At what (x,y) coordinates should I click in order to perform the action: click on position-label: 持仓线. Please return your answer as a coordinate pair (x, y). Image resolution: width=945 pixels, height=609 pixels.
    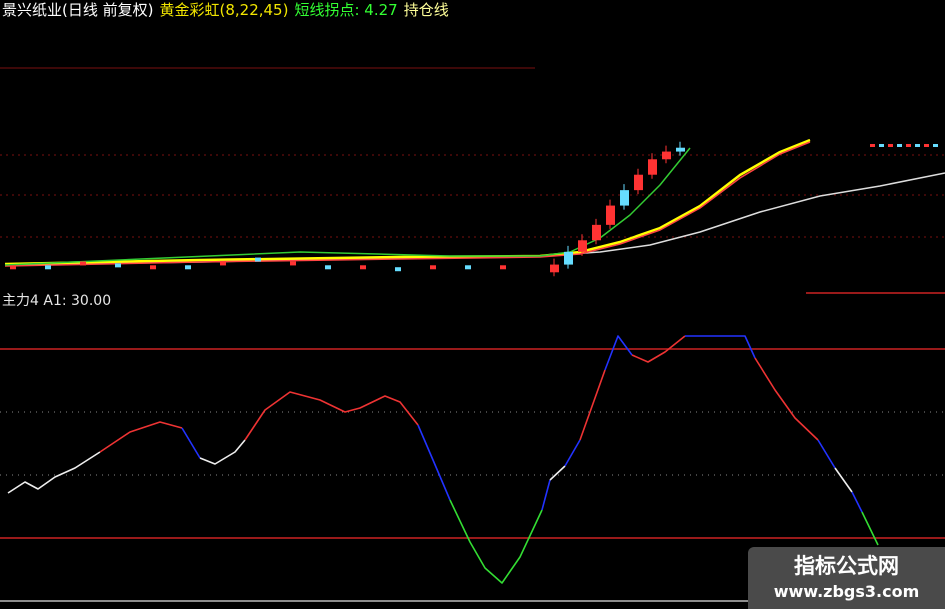
    Looking at the image, I should click on (426, 10).